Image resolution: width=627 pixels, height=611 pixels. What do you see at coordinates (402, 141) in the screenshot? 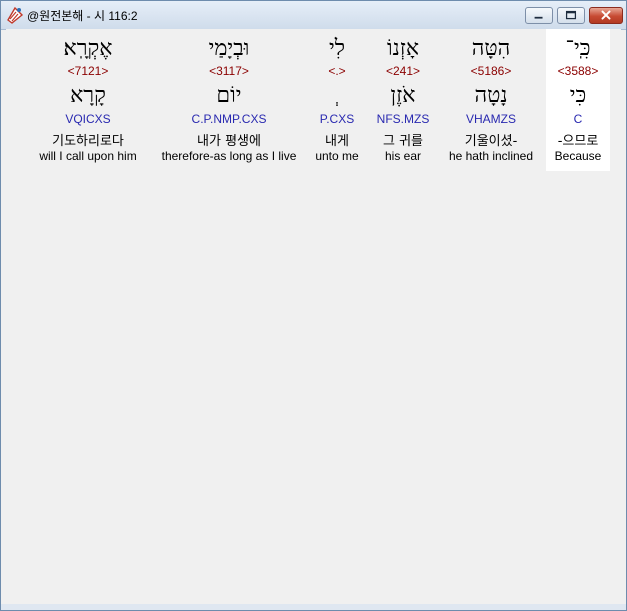
I see `korean-gloss: 그 귀를` at bounding box center [402, 141].